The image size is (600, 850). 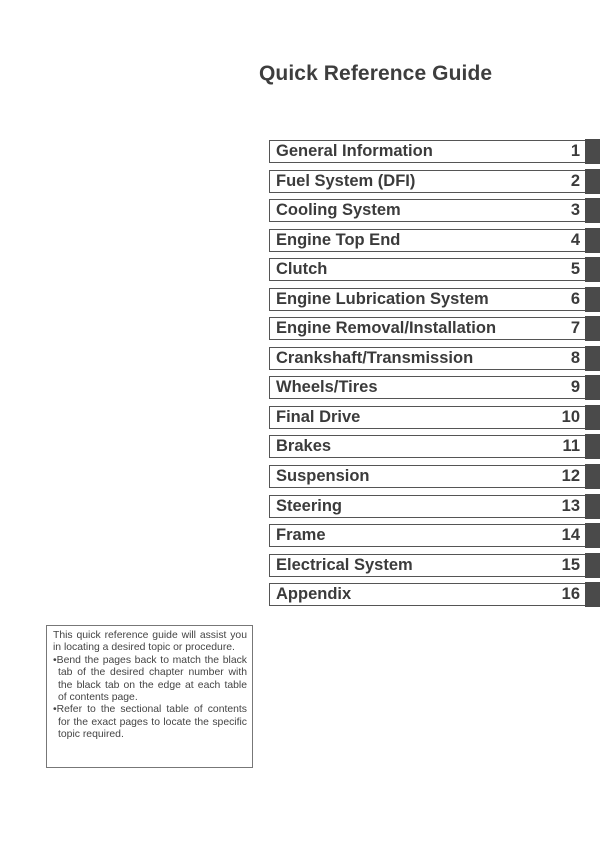 I want to click on chapter-label: General Information, so click(x=354, y=151).